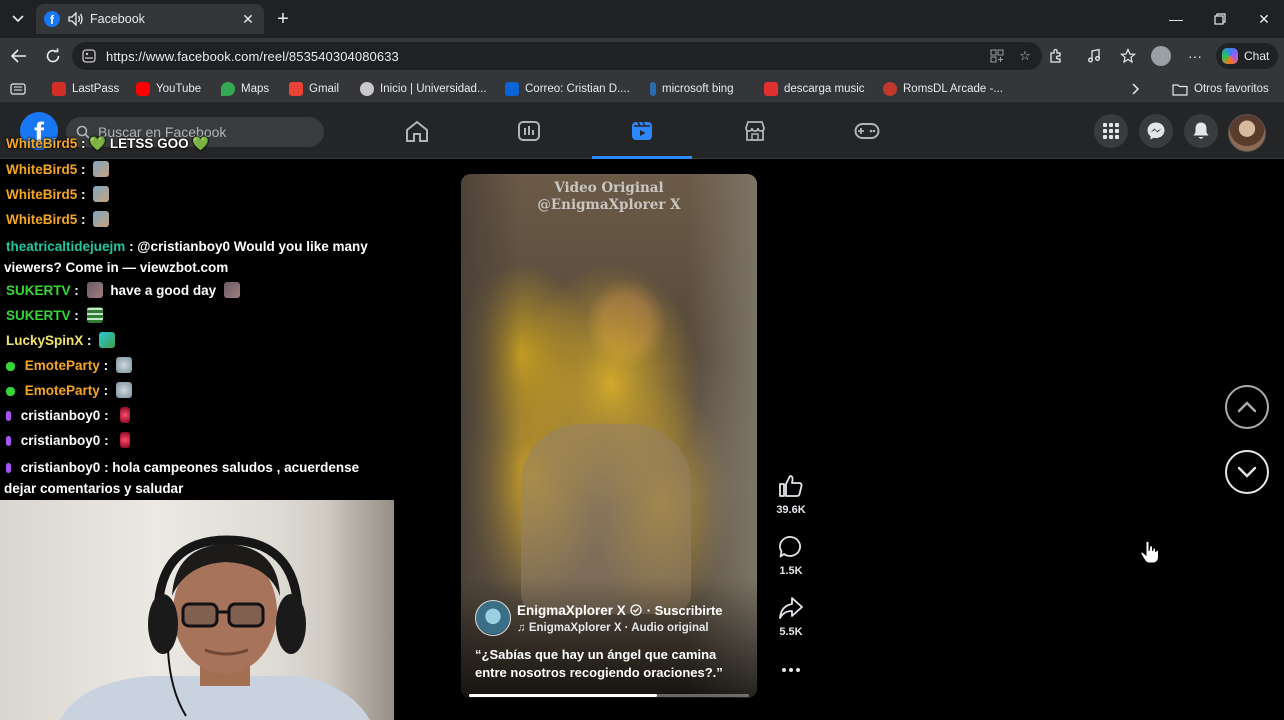 The width and height of the screenshot is (1284, 720). What do you see at coordinates (215, 627) in the screenshot?
I see `streamer-webcam-figure` at bounding box center [215, 627].